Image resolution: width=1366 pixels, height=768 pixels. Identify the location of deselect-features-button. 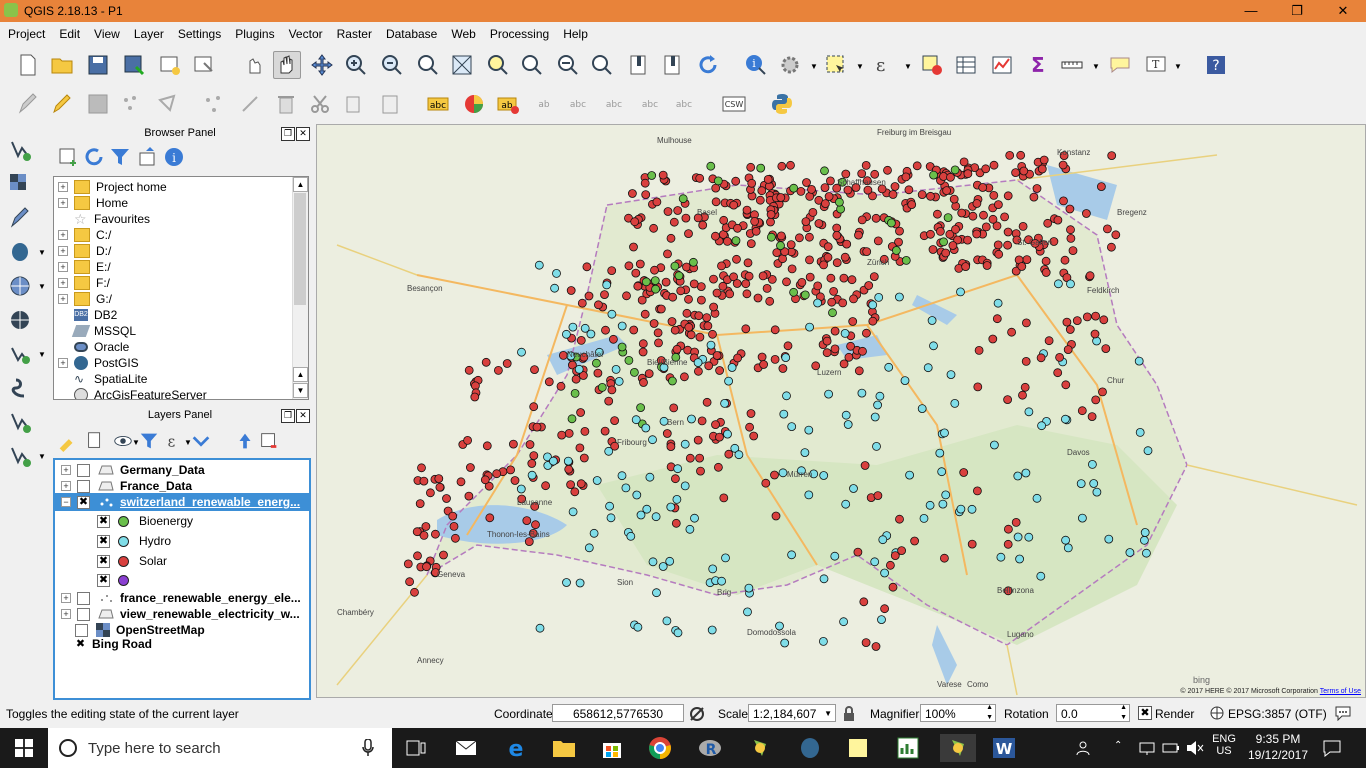
(932, 65).